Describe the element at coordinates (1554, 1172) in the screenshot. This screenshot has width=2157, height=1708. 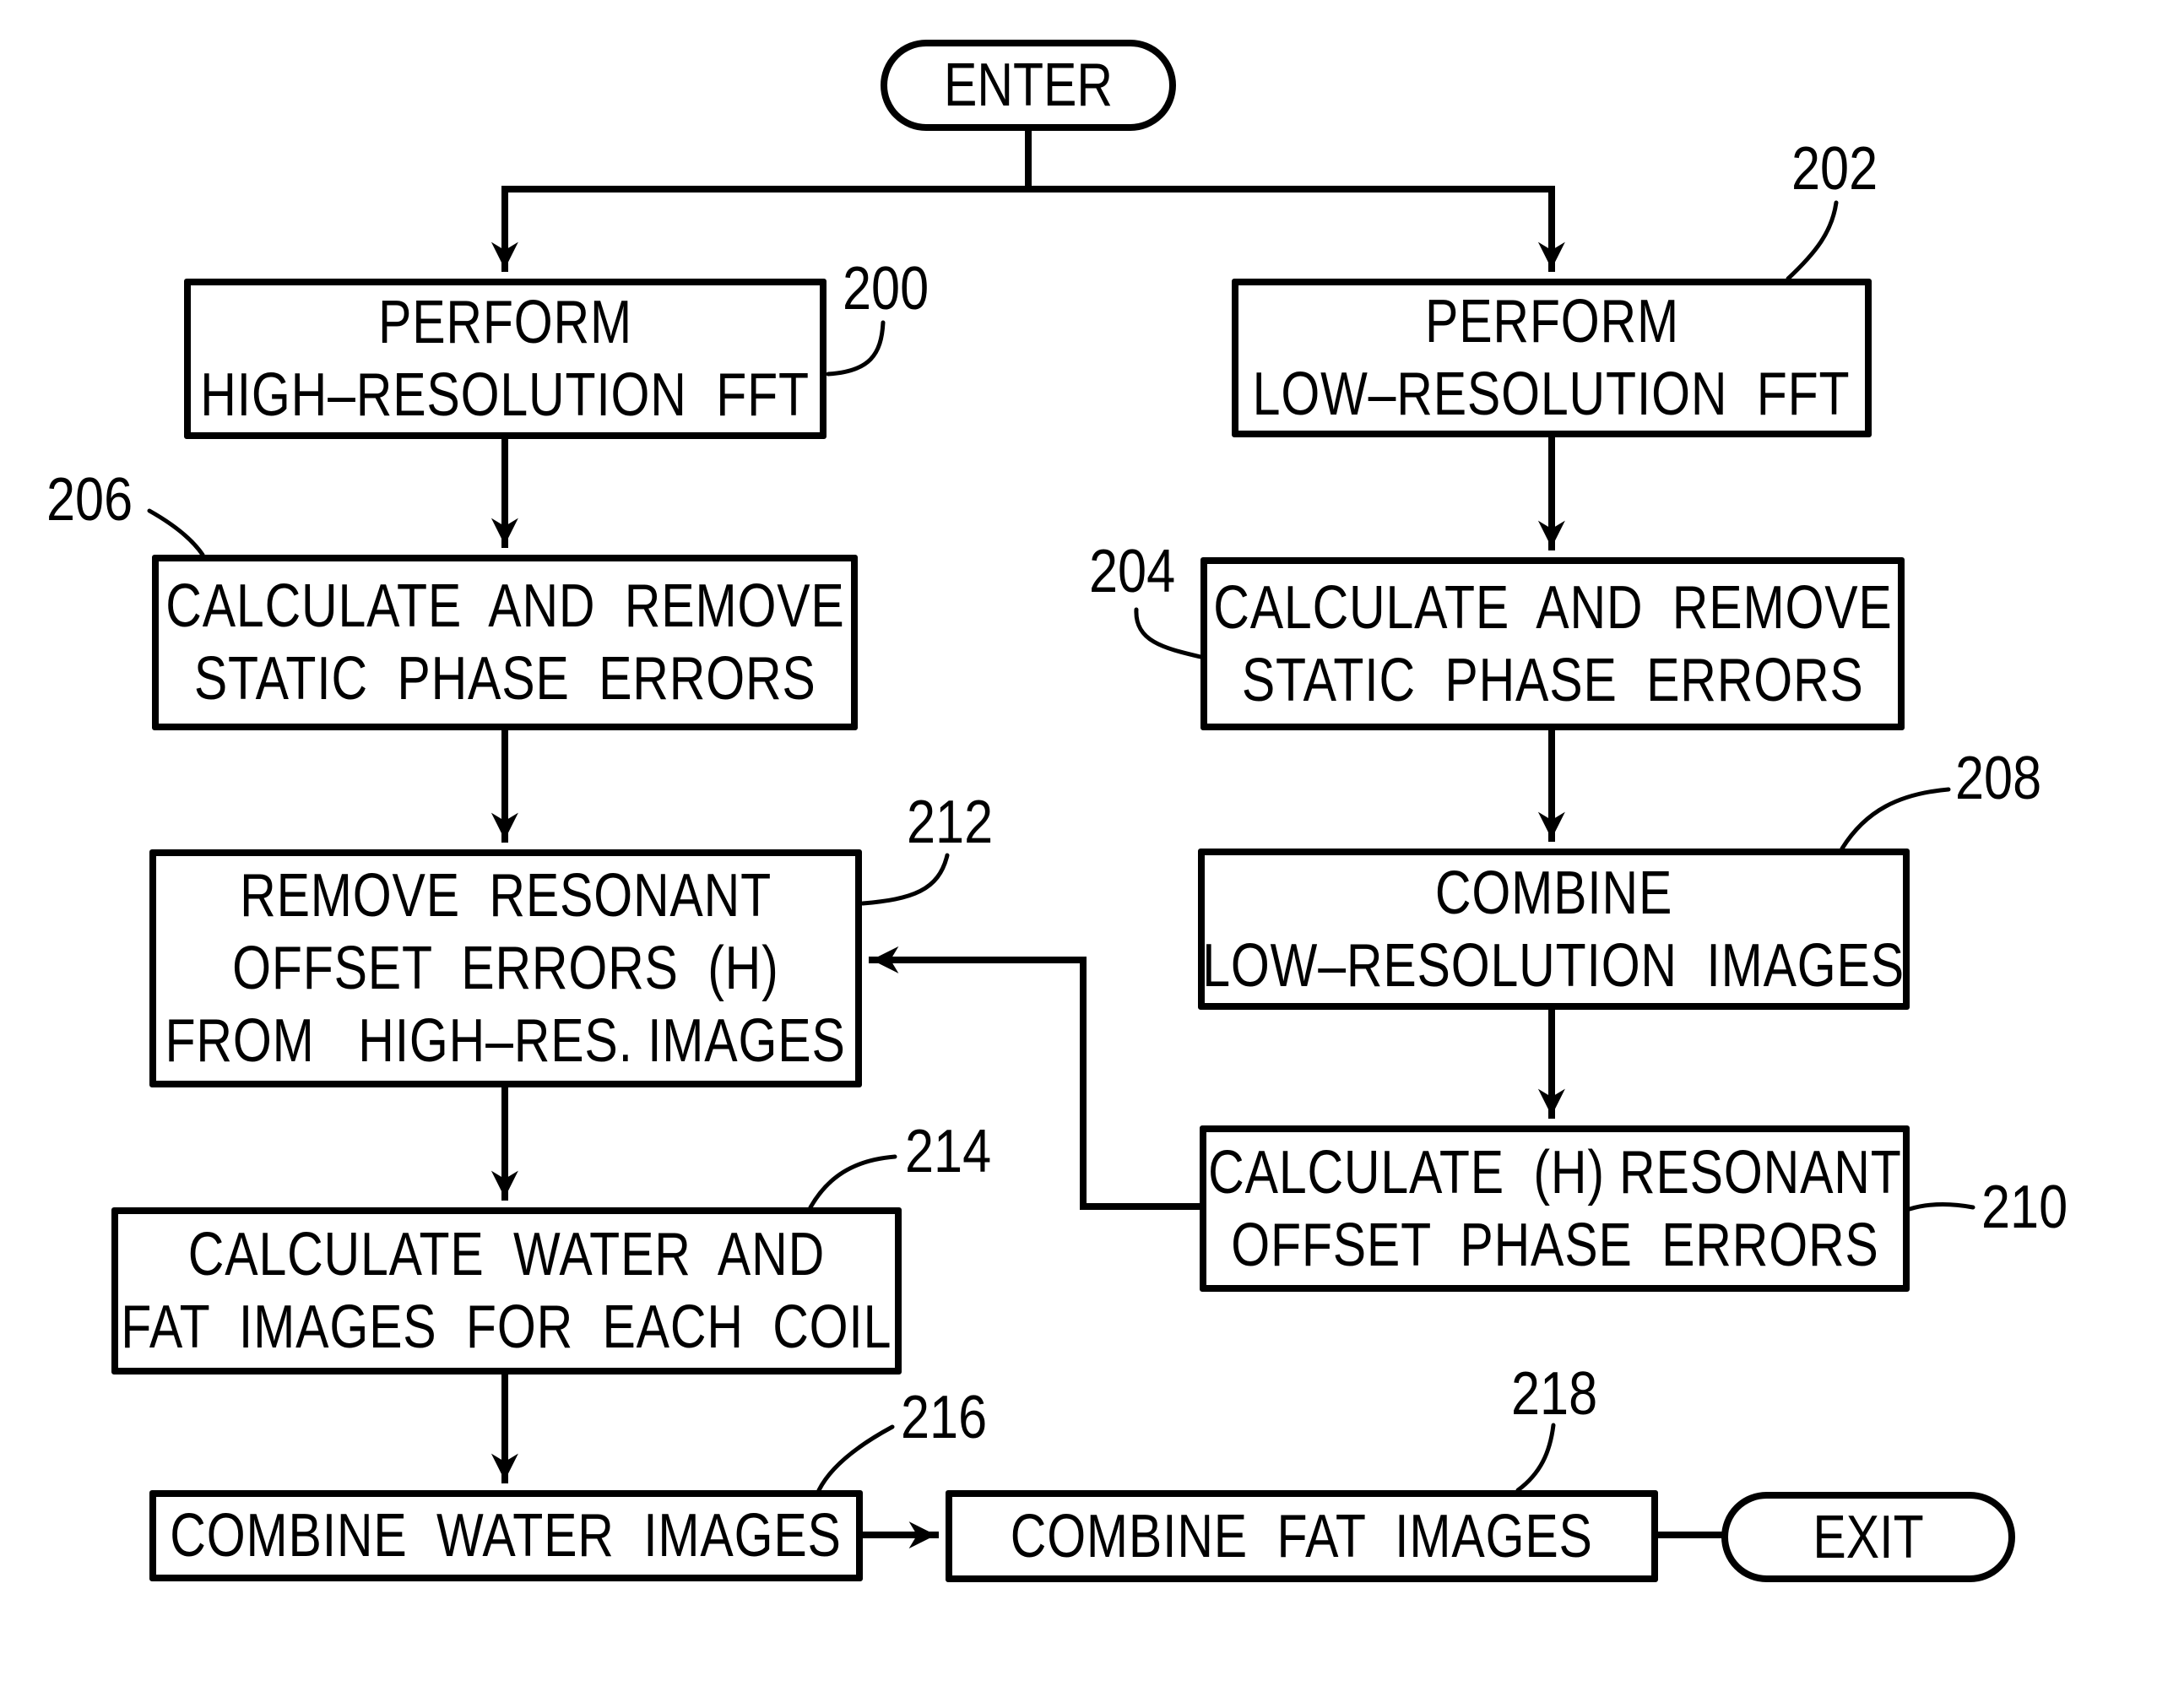
I see `step-text: CALCULATE (H) RESONANT` at that location.